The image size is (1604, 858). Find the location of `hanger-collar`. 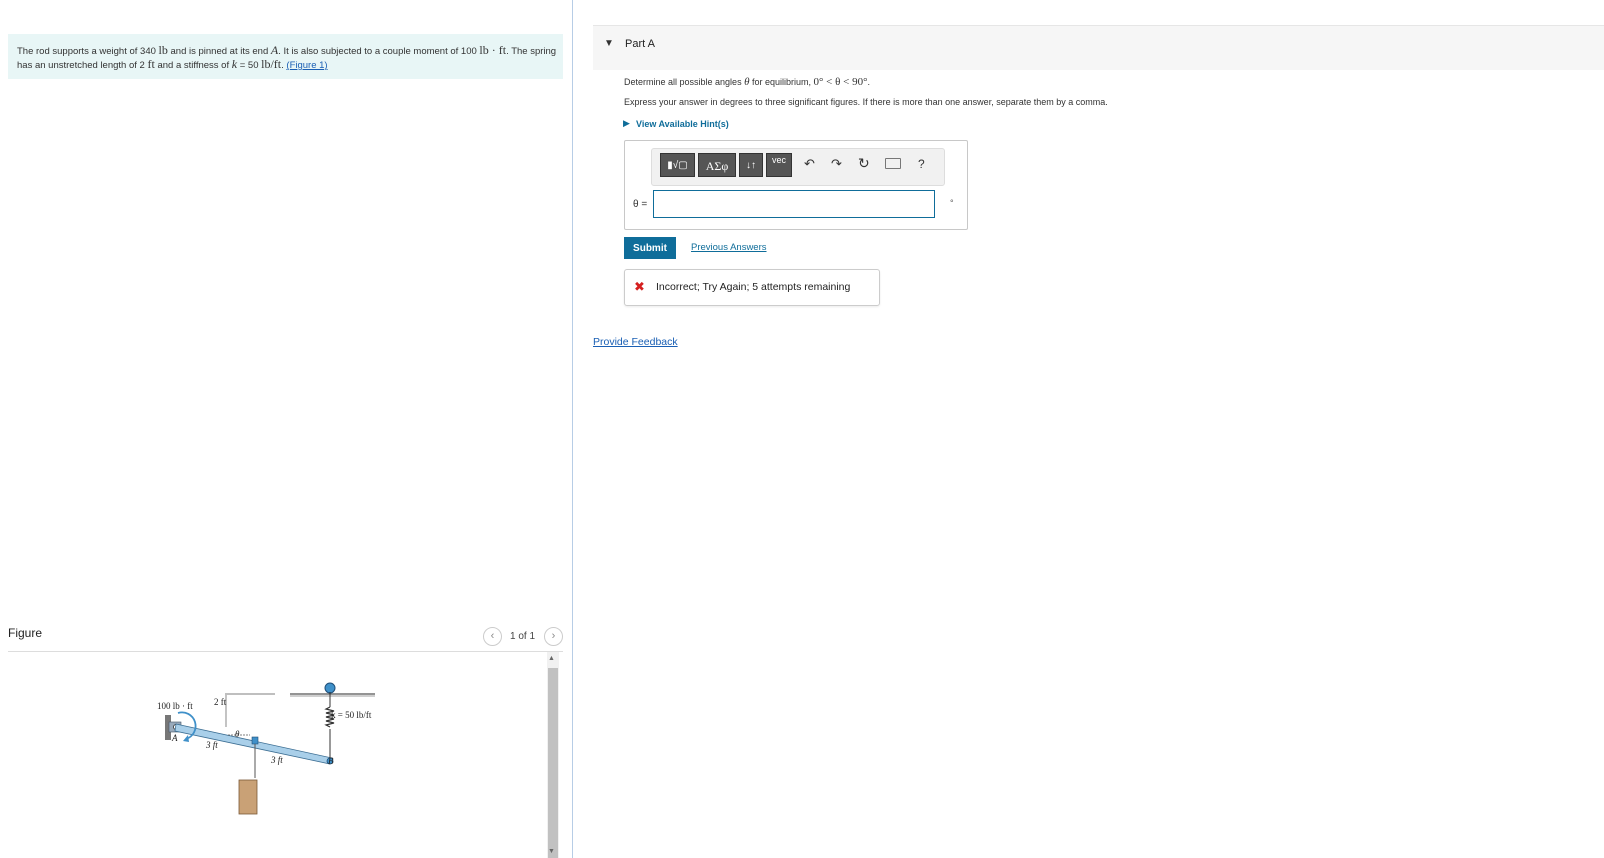

hanger-collar is located at coordinates (255, 740).